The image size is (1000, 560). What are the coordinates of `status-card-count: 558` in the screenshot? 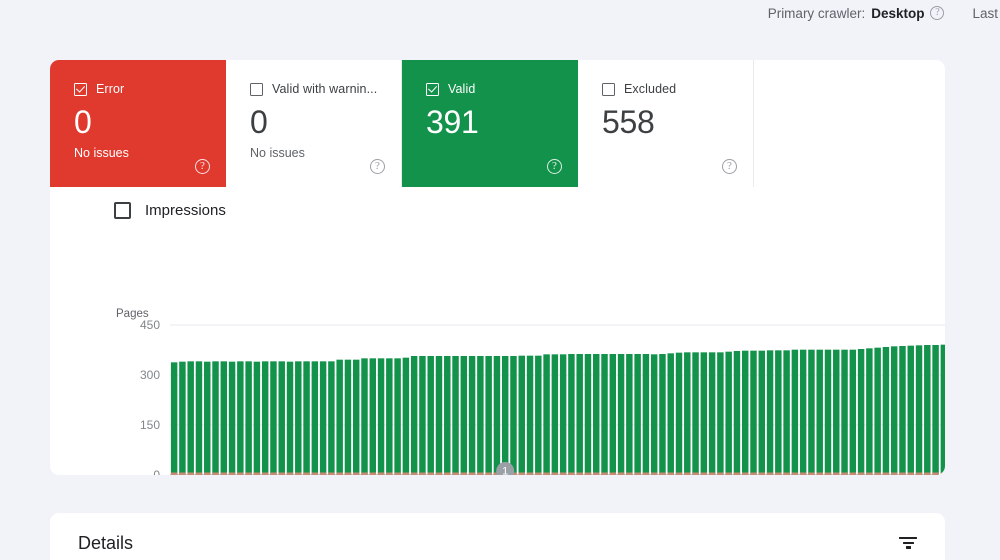 It's located at (628, 122).